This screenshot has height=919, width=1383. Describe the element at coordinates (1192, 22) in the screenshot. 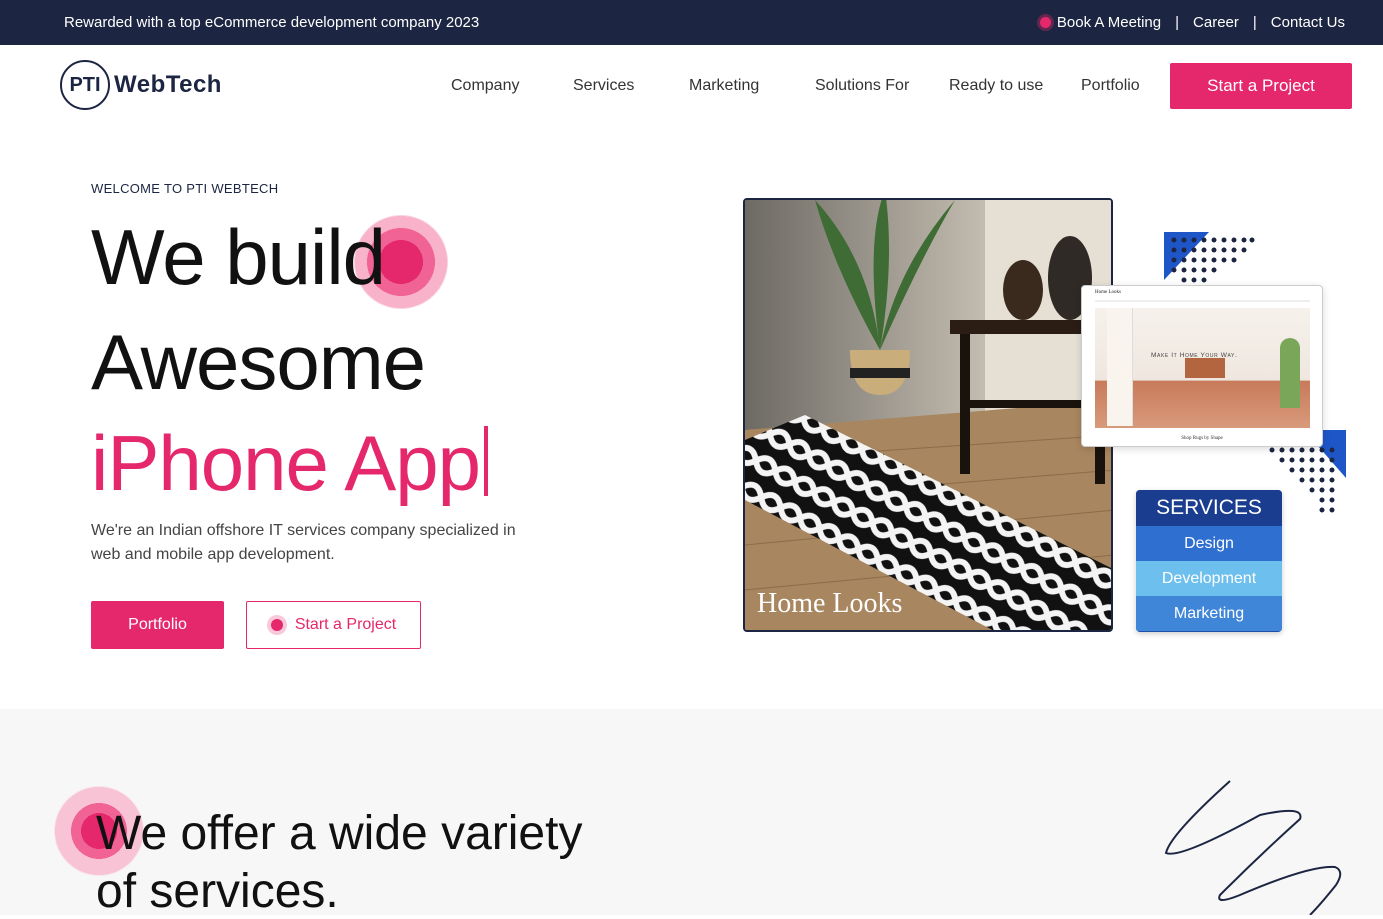

I see `top-links: Book A Meeting | Career | Contact Us` at that location.